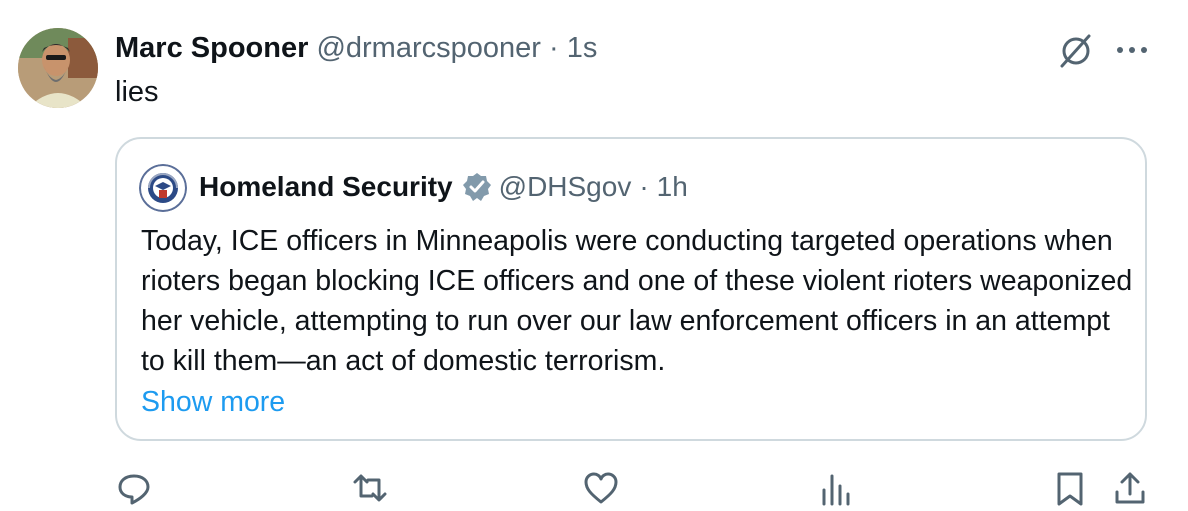 The width and height of the screenshot is (1188, 511). I want to click on post-text: lies, so click(137, 92).